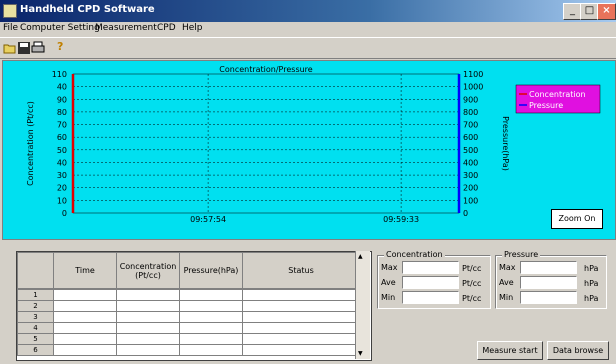  Describe the element at coordinates (388, 297) in the screenshot. I see `conc-min-label: Min` at that location.